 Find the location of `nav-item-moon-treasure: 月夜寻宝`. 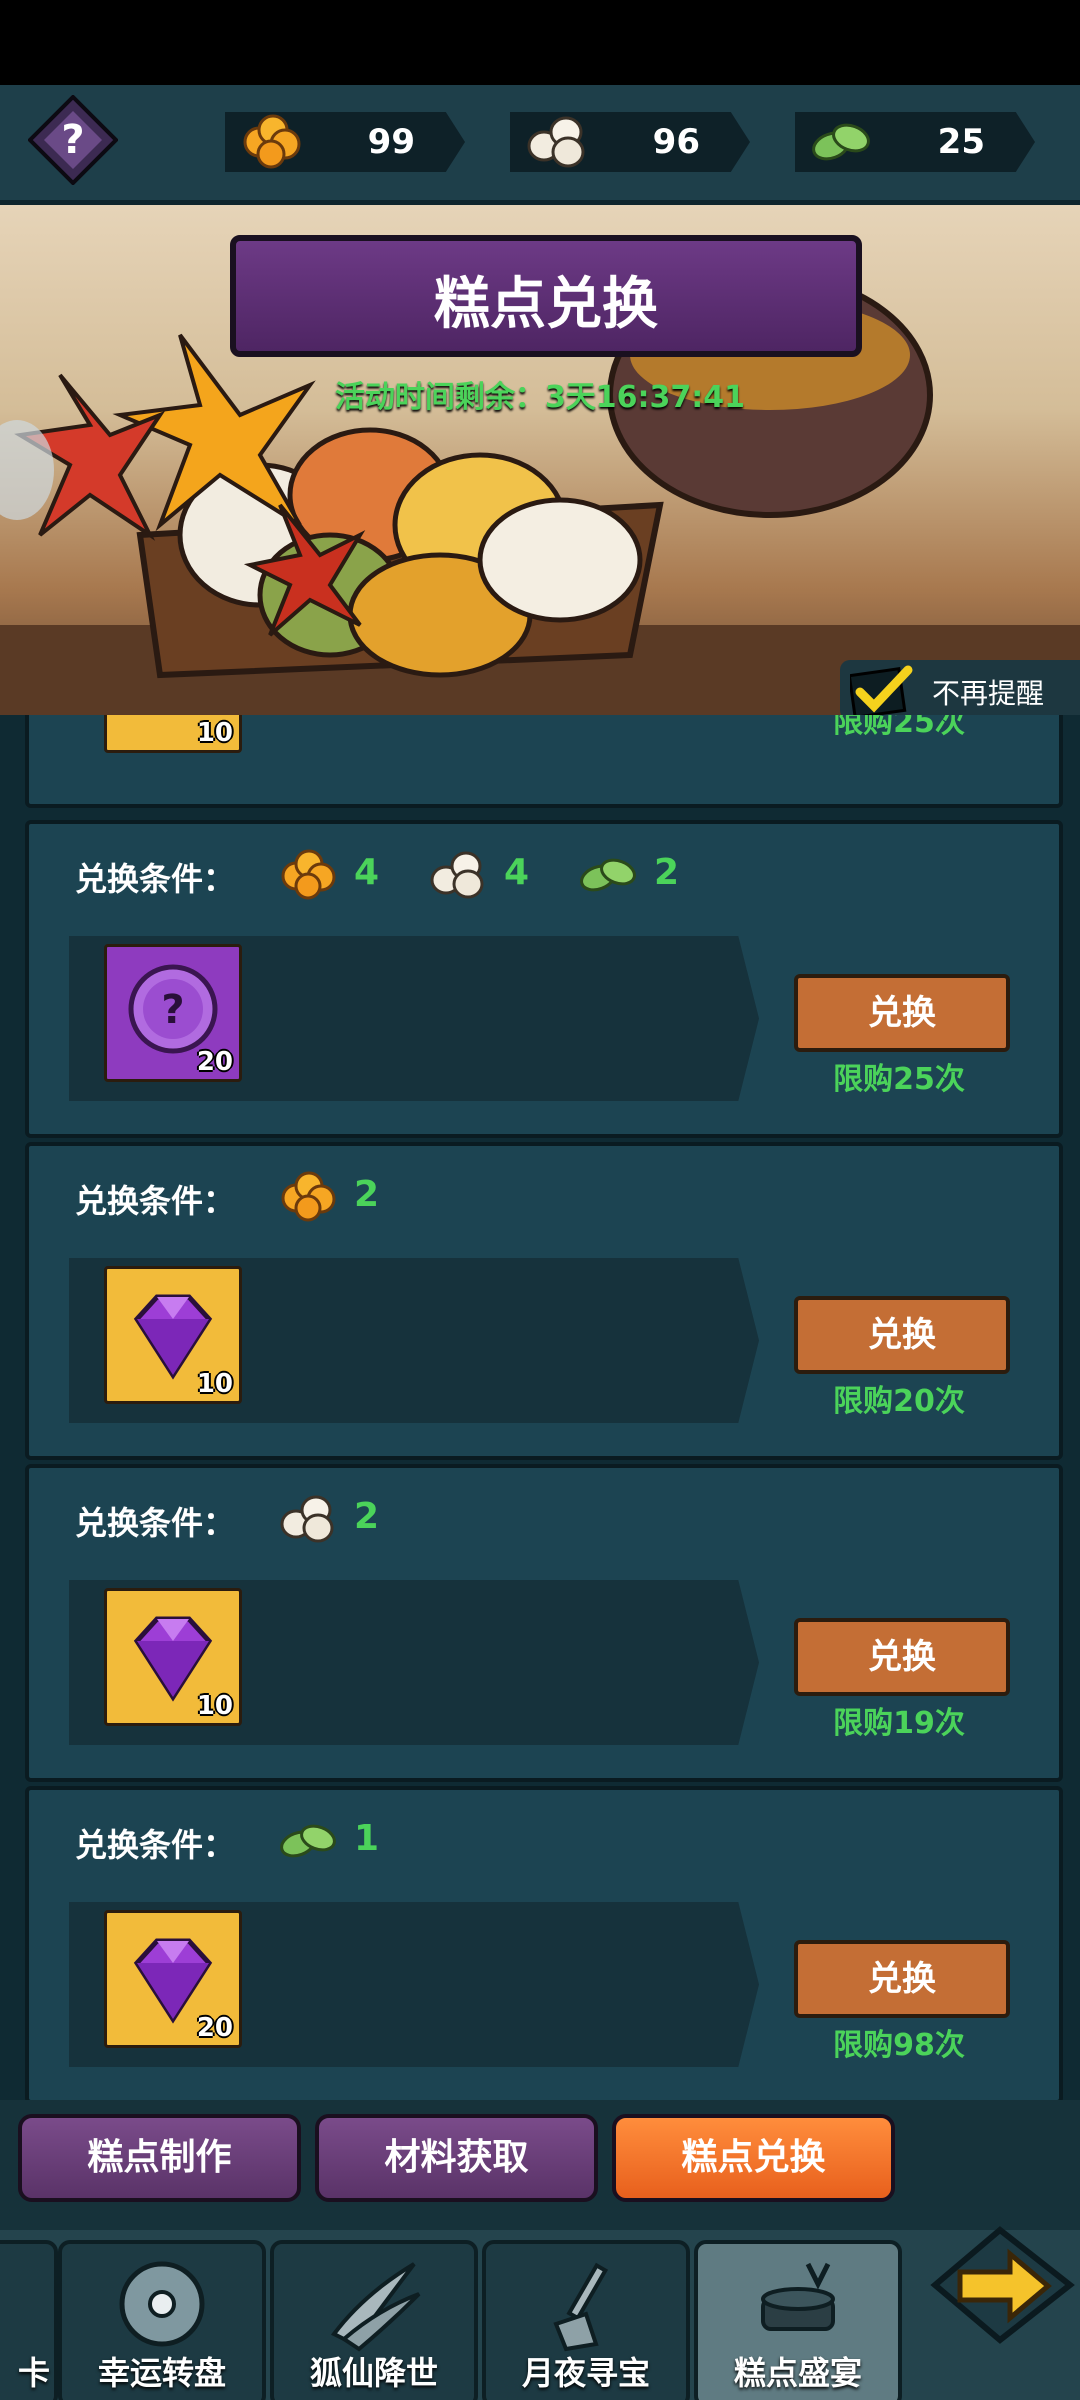

nav-item-moon-treasure: 月夜寻宝 is located at coordinates (586, 2320).